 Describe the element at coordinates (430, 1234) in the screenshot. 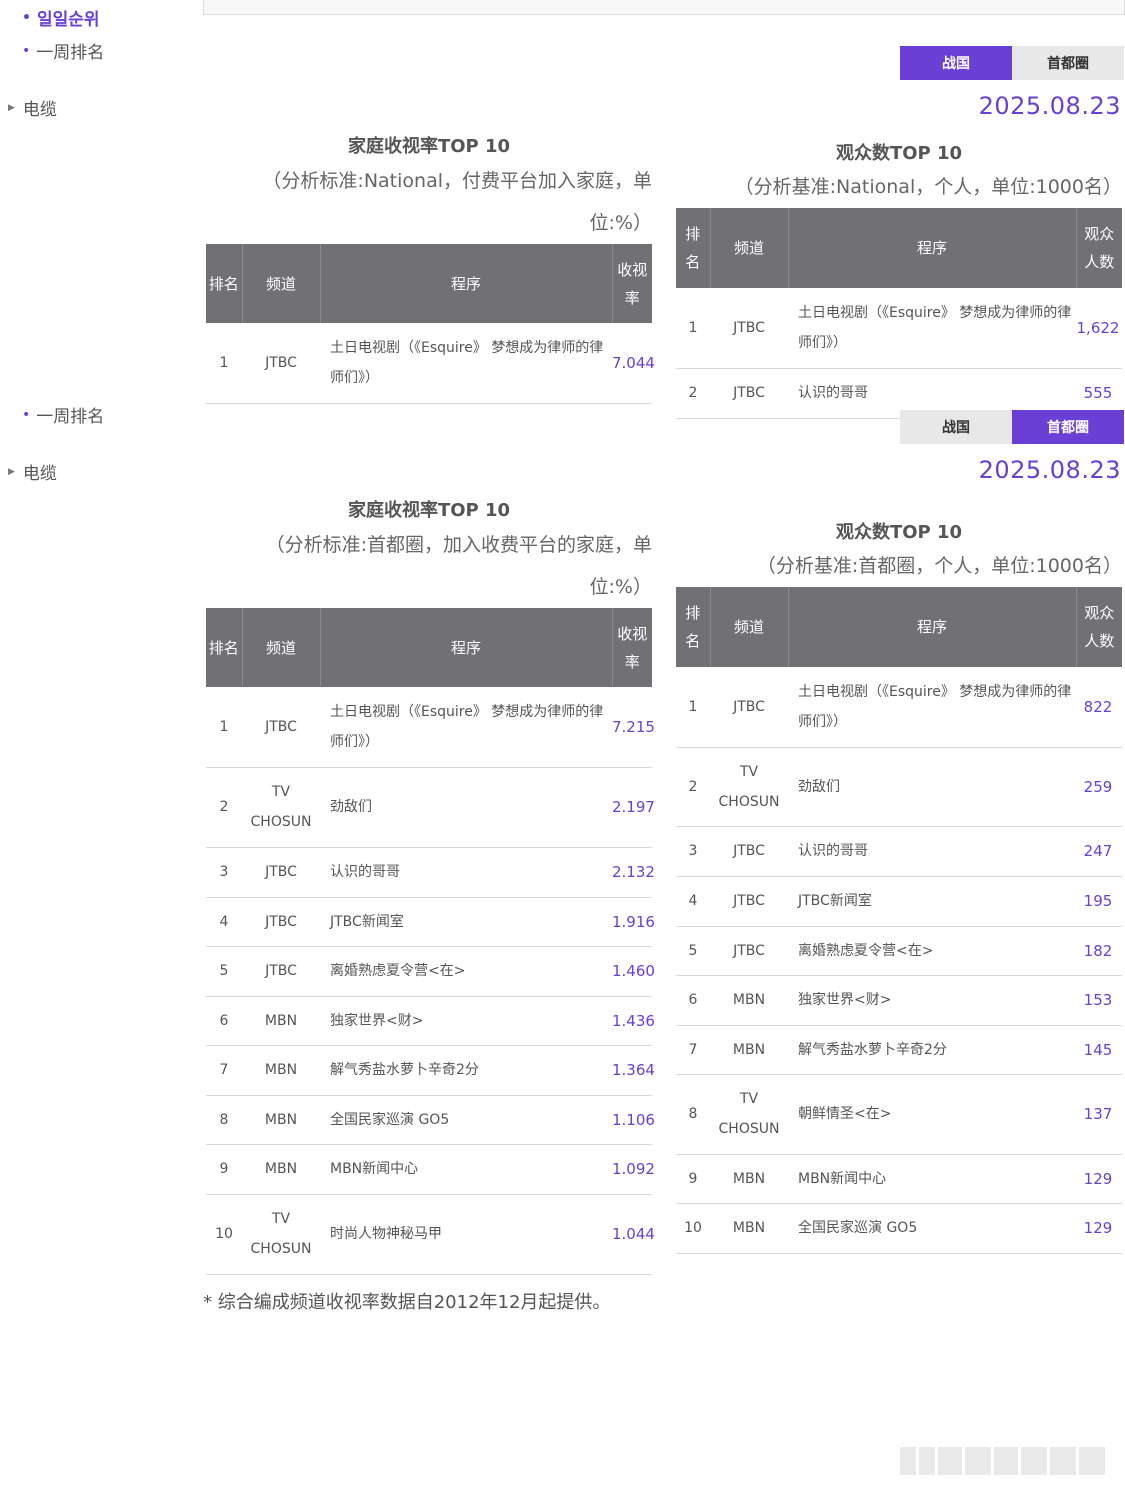

I see `table-row: 10 TV CHOSUN 时尚人物神秘马甲 1.044` at that location.